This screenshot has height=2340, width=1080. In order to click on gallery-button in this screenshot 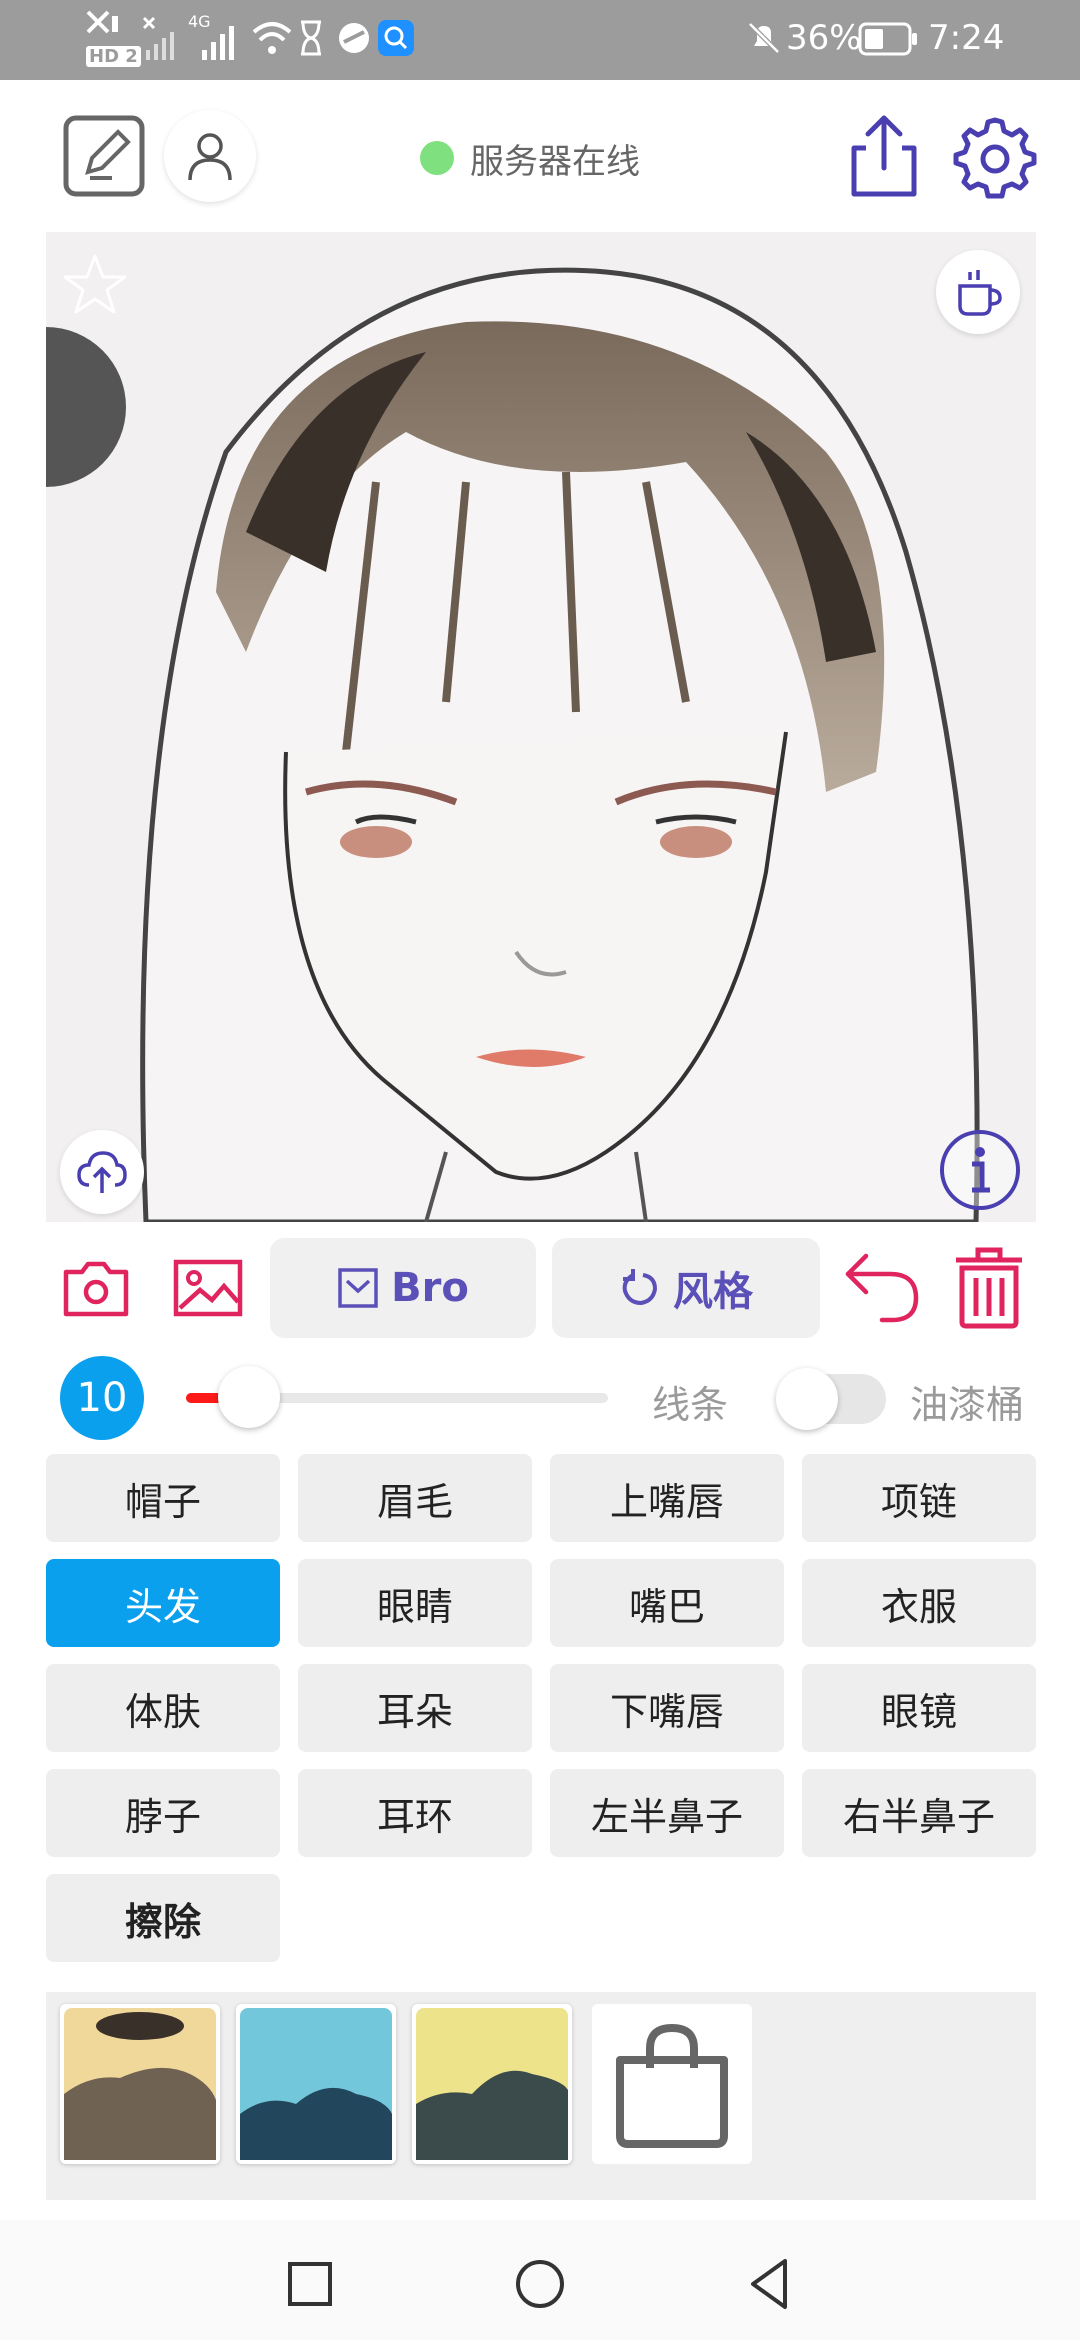, I will do `click(208, 1288)`.